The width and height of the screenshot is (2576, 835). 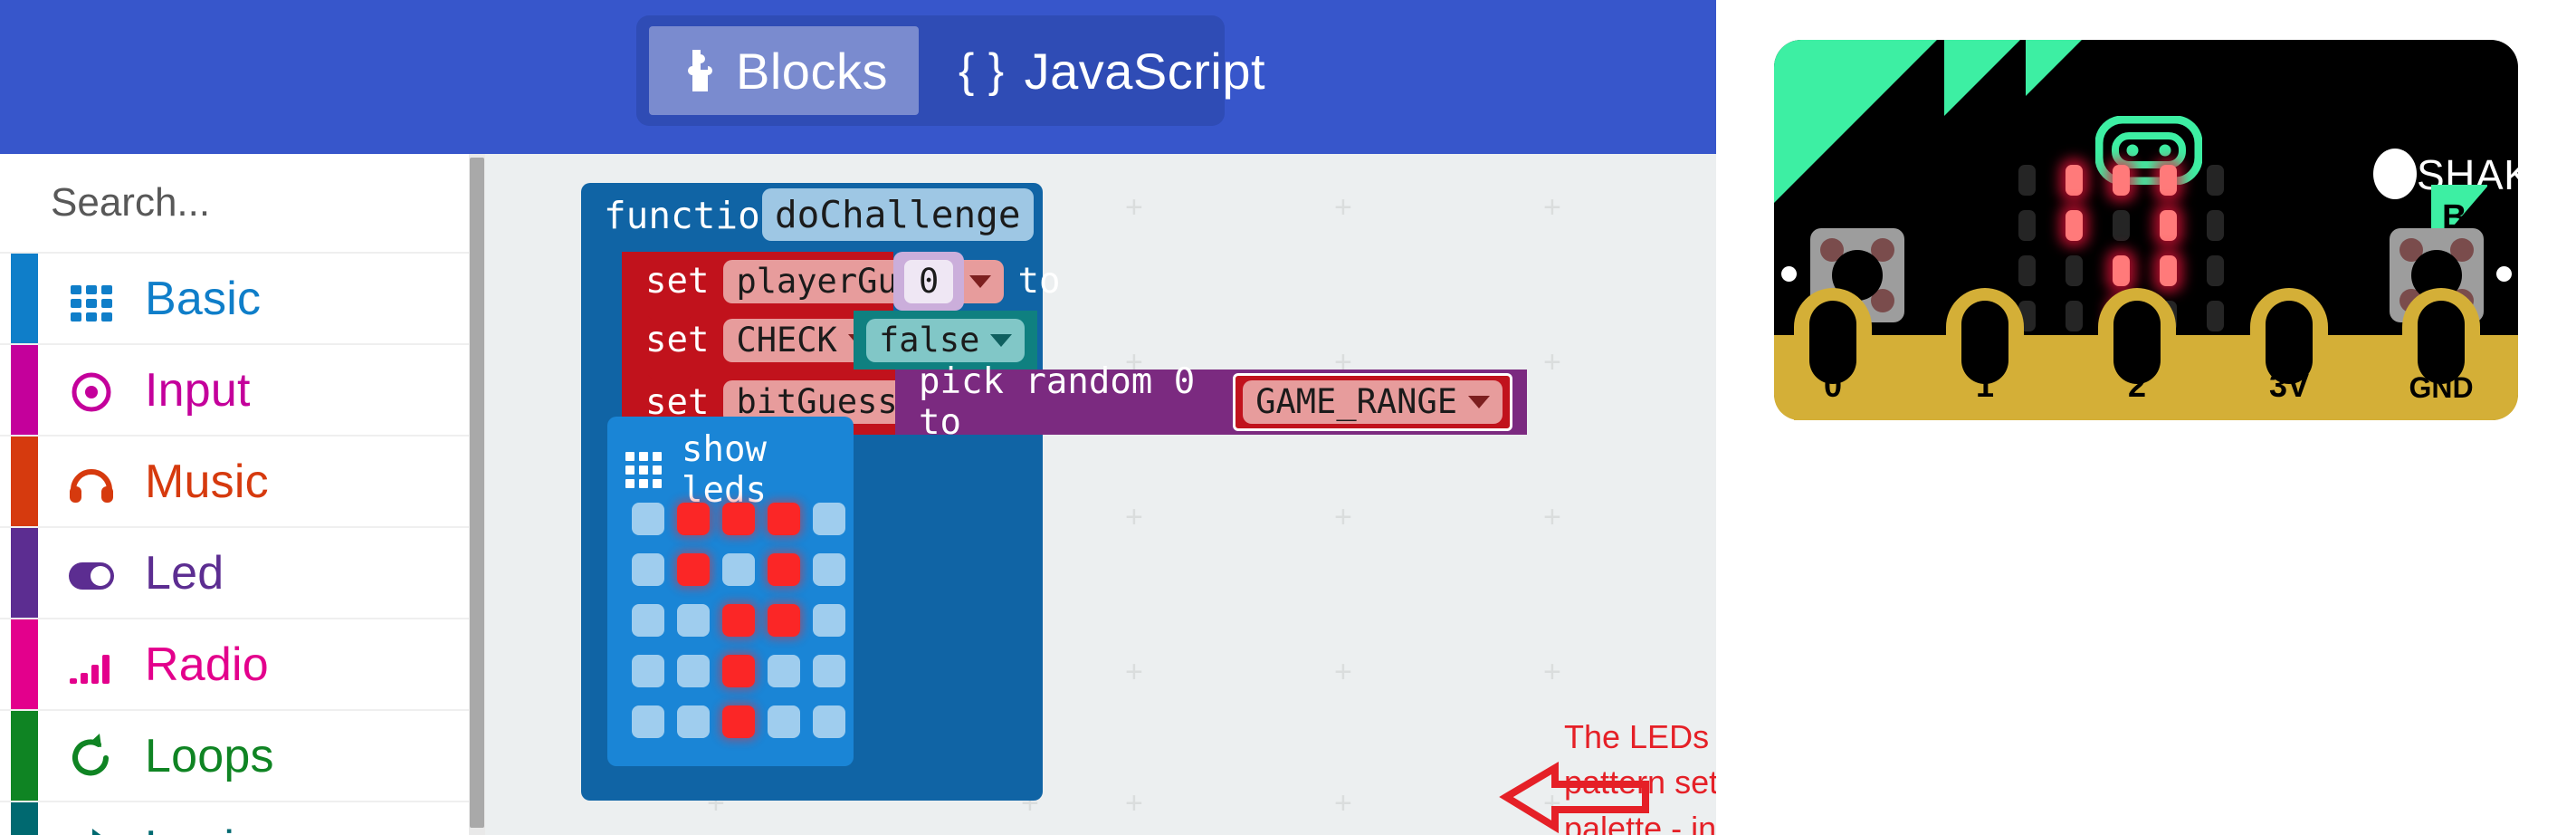 I want to click on signal-bars-icon, so click(x=92, y=665).